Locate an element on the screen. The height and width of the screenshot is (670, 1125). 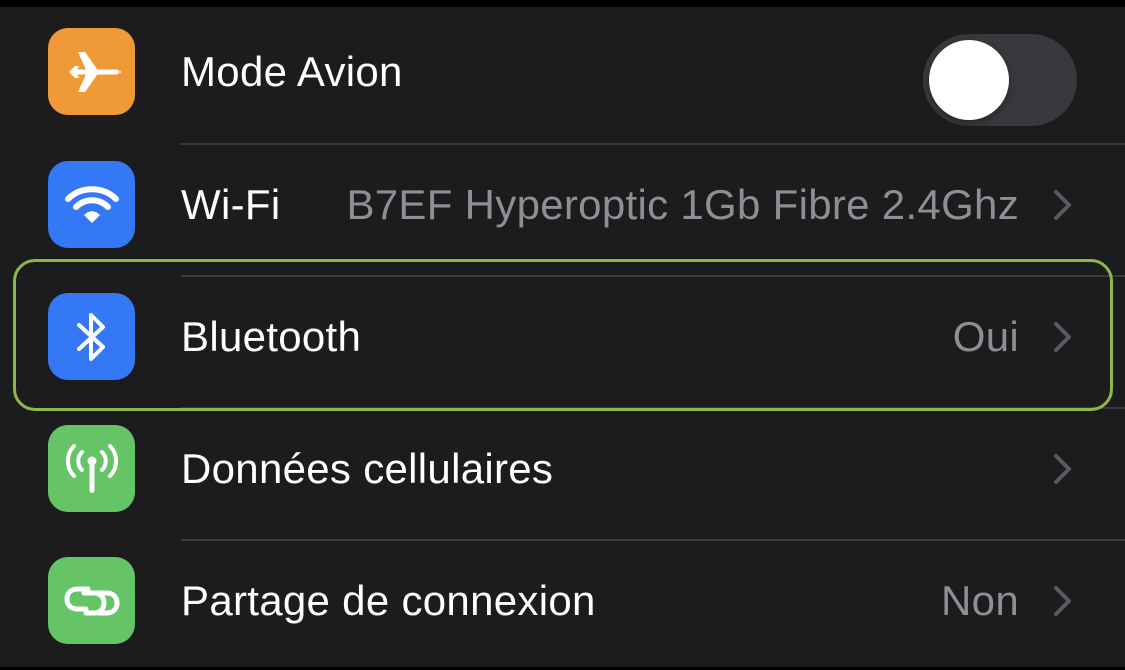
wifi-label: Wi-Fi is located at coordinates (231, 204).